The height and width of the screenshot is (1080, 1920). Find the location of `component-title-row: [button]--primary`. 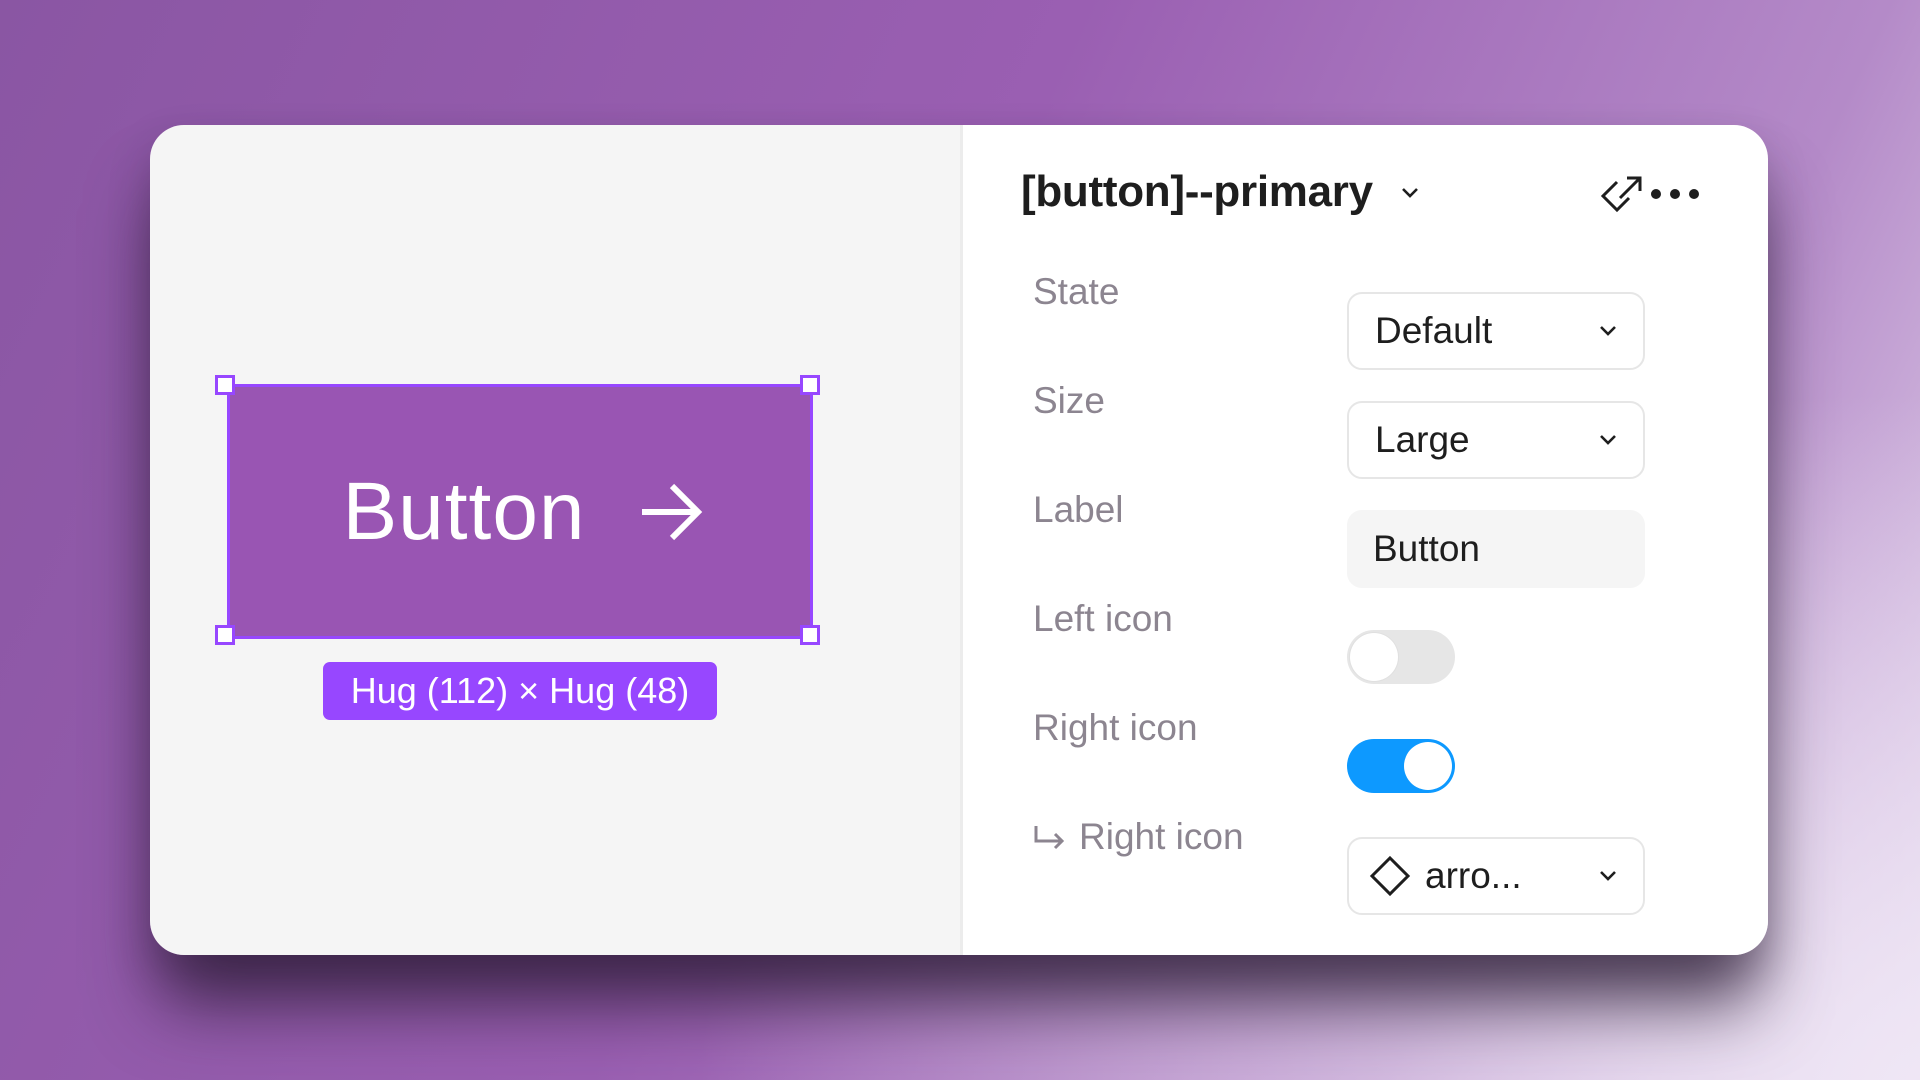

component-title-row: [button]--primary is located at coordinates (1220, 192).